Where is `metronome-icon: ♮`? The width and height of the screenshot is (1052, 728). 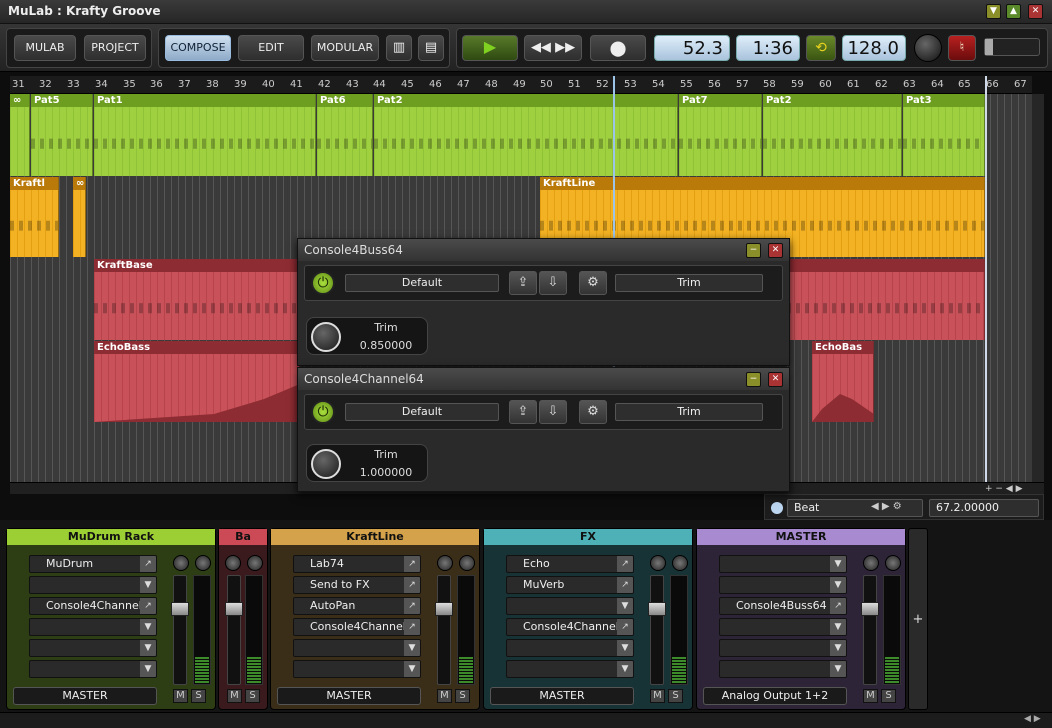
metronome-icon: ♮ is located at coordinates (962, 48).